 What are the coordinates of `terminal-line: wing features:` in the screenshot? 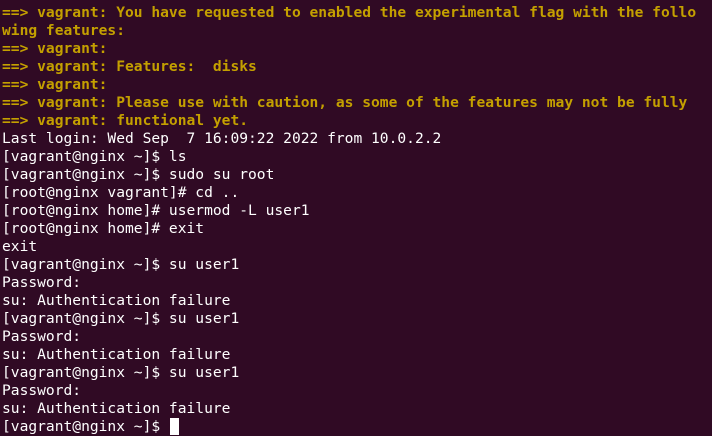 It's located at (64, 30).